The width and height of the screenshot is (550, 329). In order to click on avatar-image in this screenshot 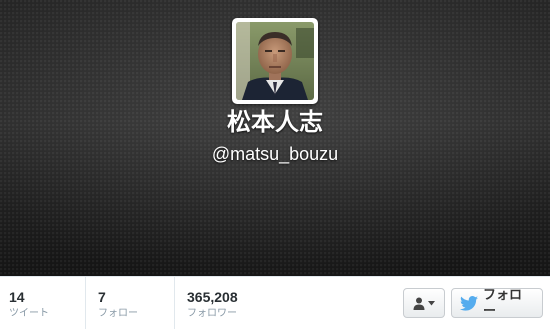, I will do `click(275, 61)`.